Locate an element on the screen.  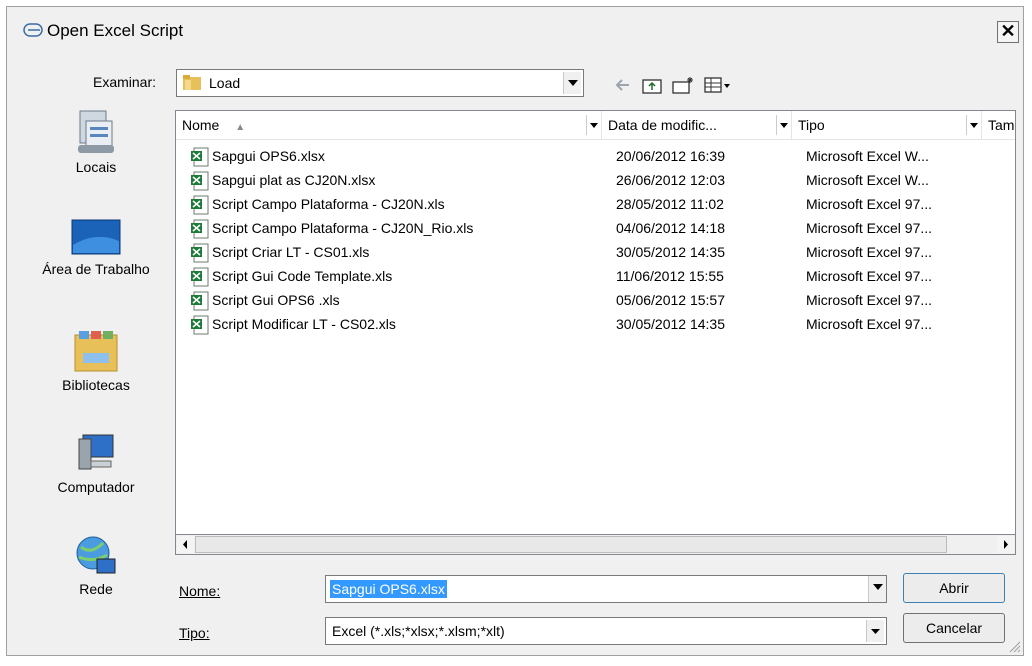
column-label: Tam is located at coordinates (1001, 125).